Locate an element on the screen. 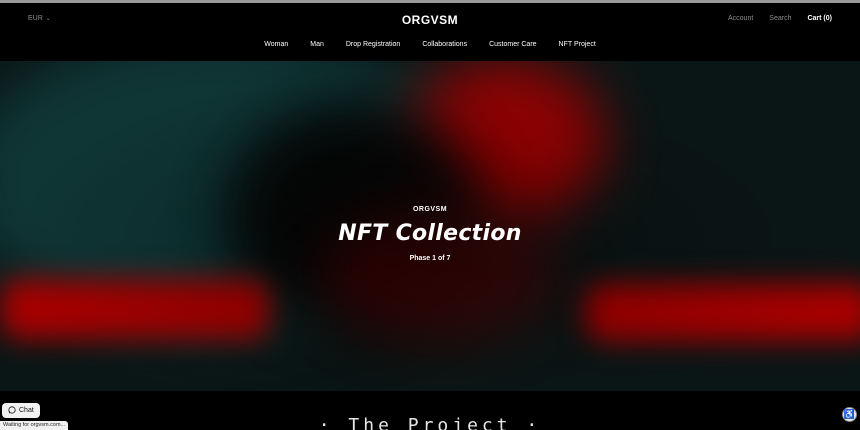  nav-item-drop-registration: Drop Registration is located at coordinates (373, 44).